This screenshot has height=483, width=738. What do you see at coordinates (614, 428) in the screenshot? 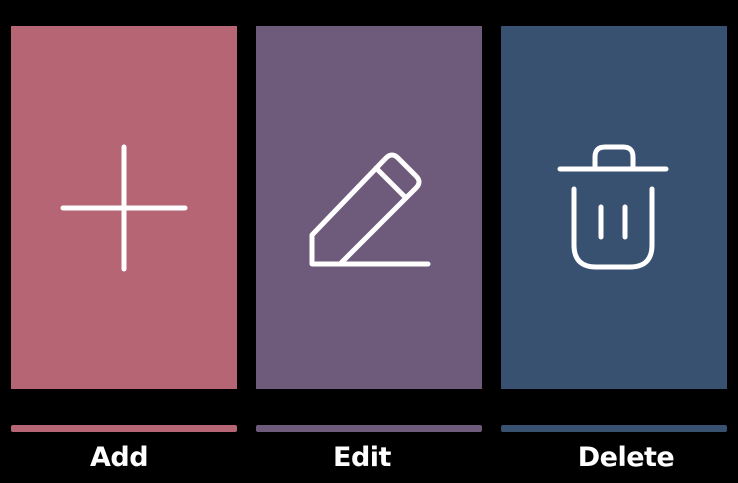
I see `delete-underline` at bounding box center [614, 428].